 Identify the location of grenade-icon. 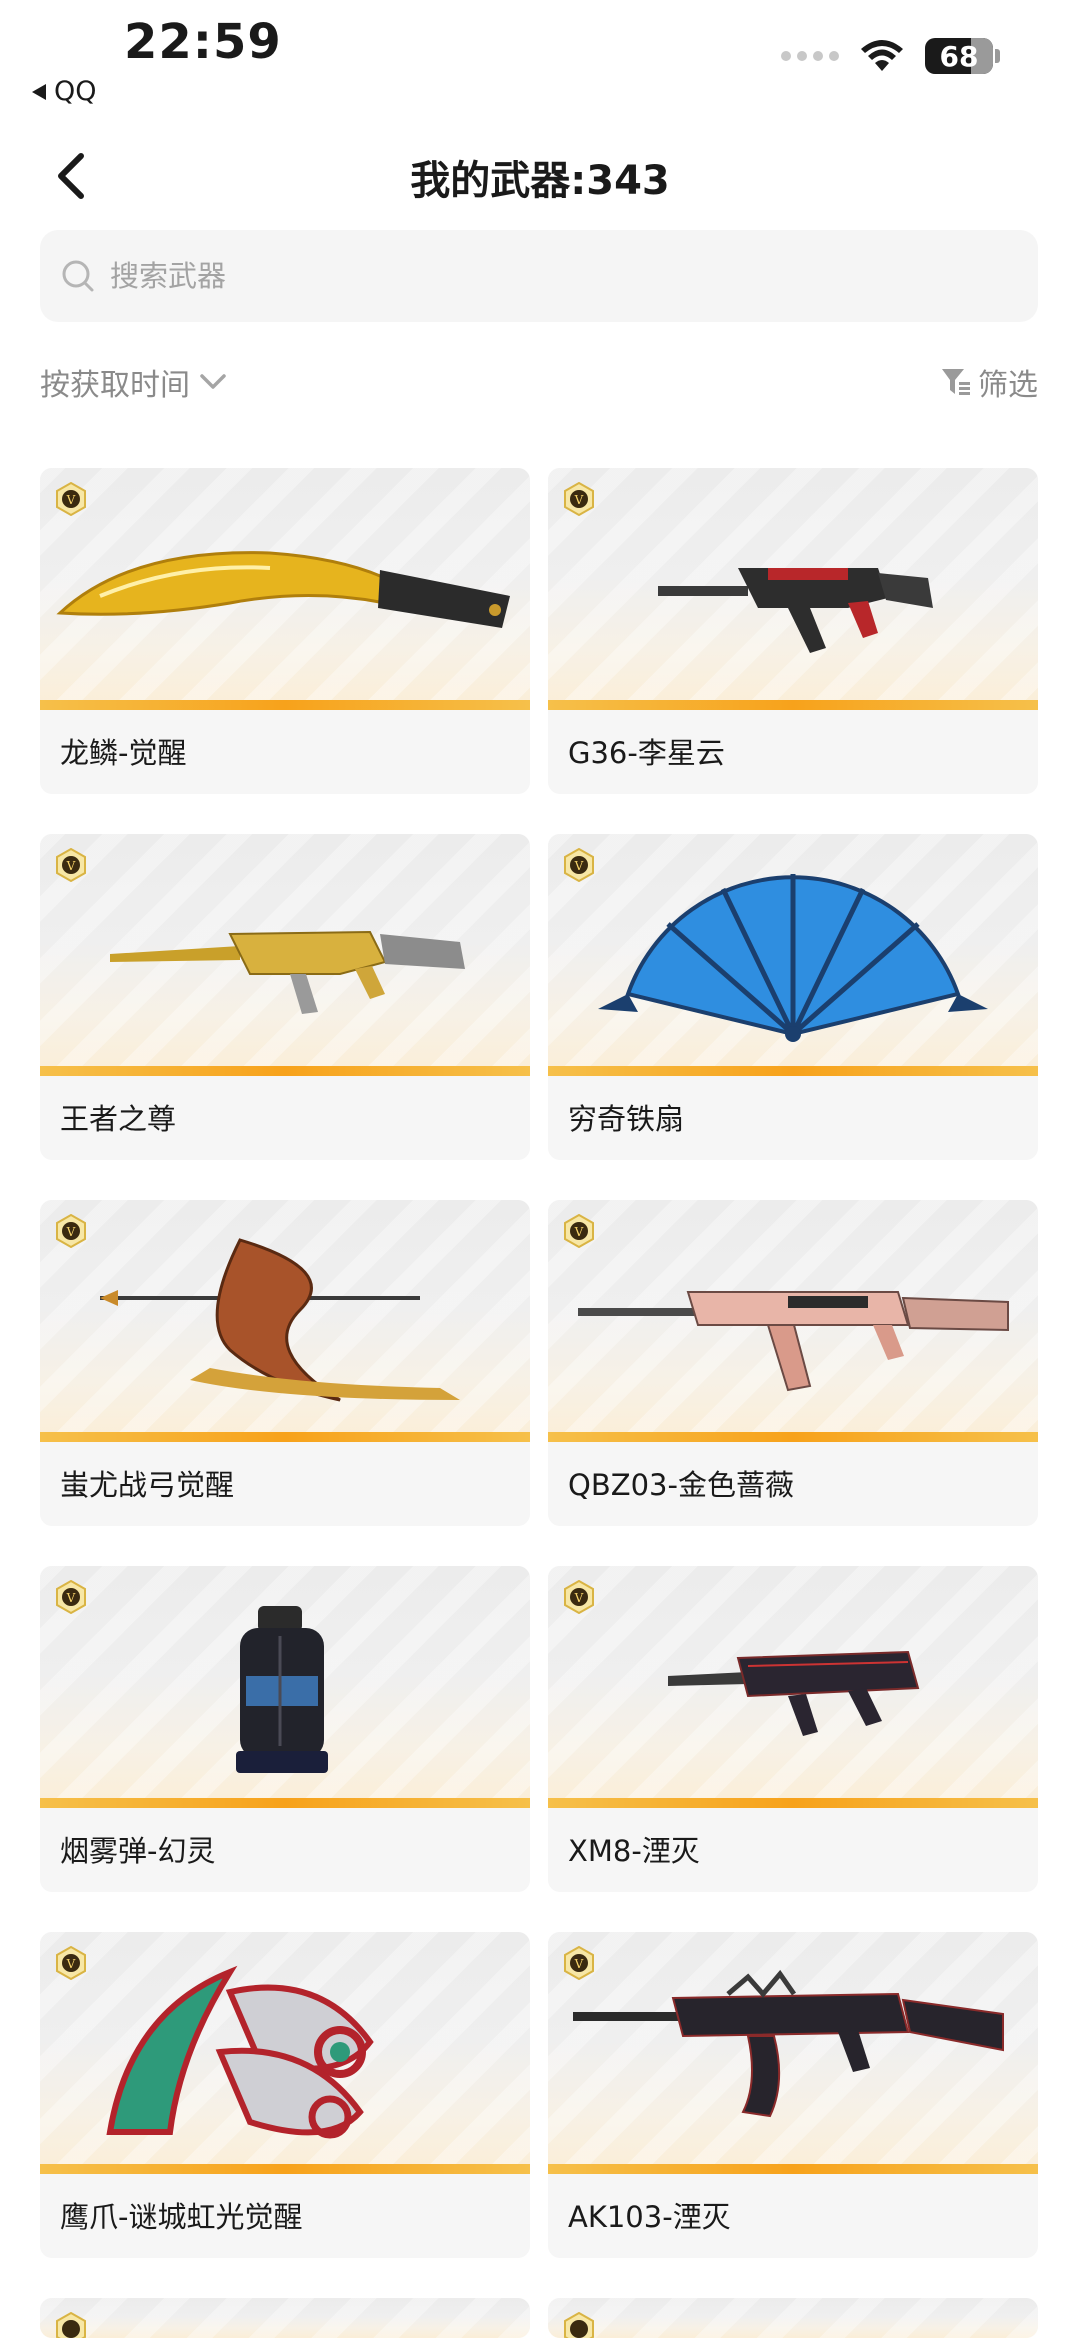
(282, 1689).